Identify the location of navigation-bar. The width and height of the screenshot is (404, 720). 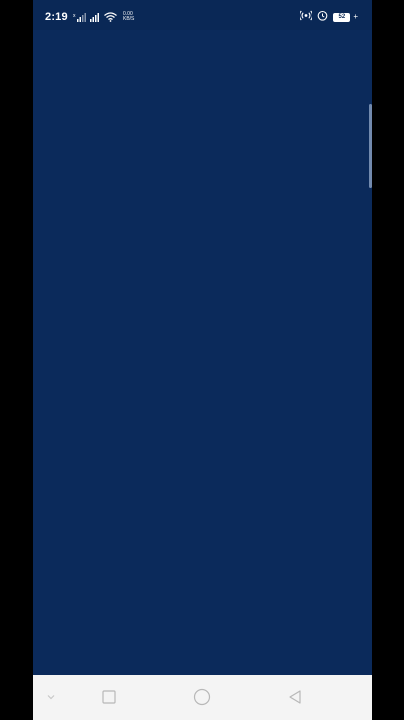
(202, 697).